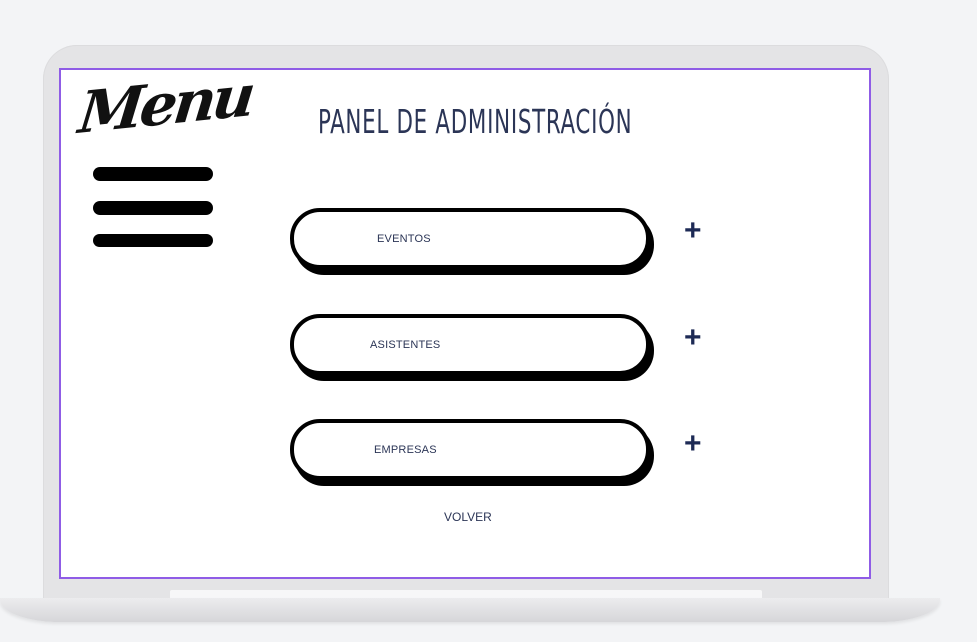 This screenshot has height=642, width=977. What do you see at coordinates (153, 240) in the screenshot?
I see `hamburger-bar-bottom` at bounding box center [153, 240].